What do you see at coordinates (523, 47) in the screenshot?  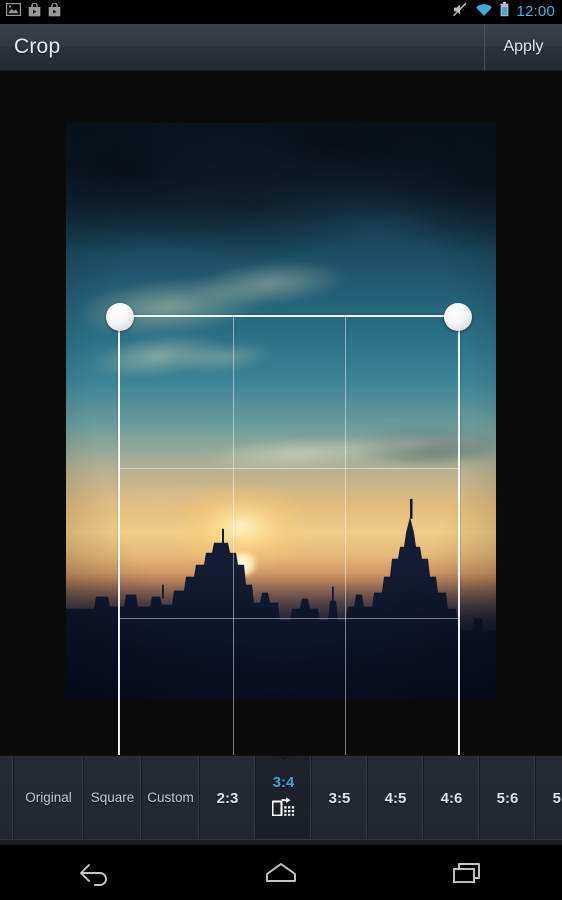 I see `apply-button: Apply` at bounding box center [523, 47].